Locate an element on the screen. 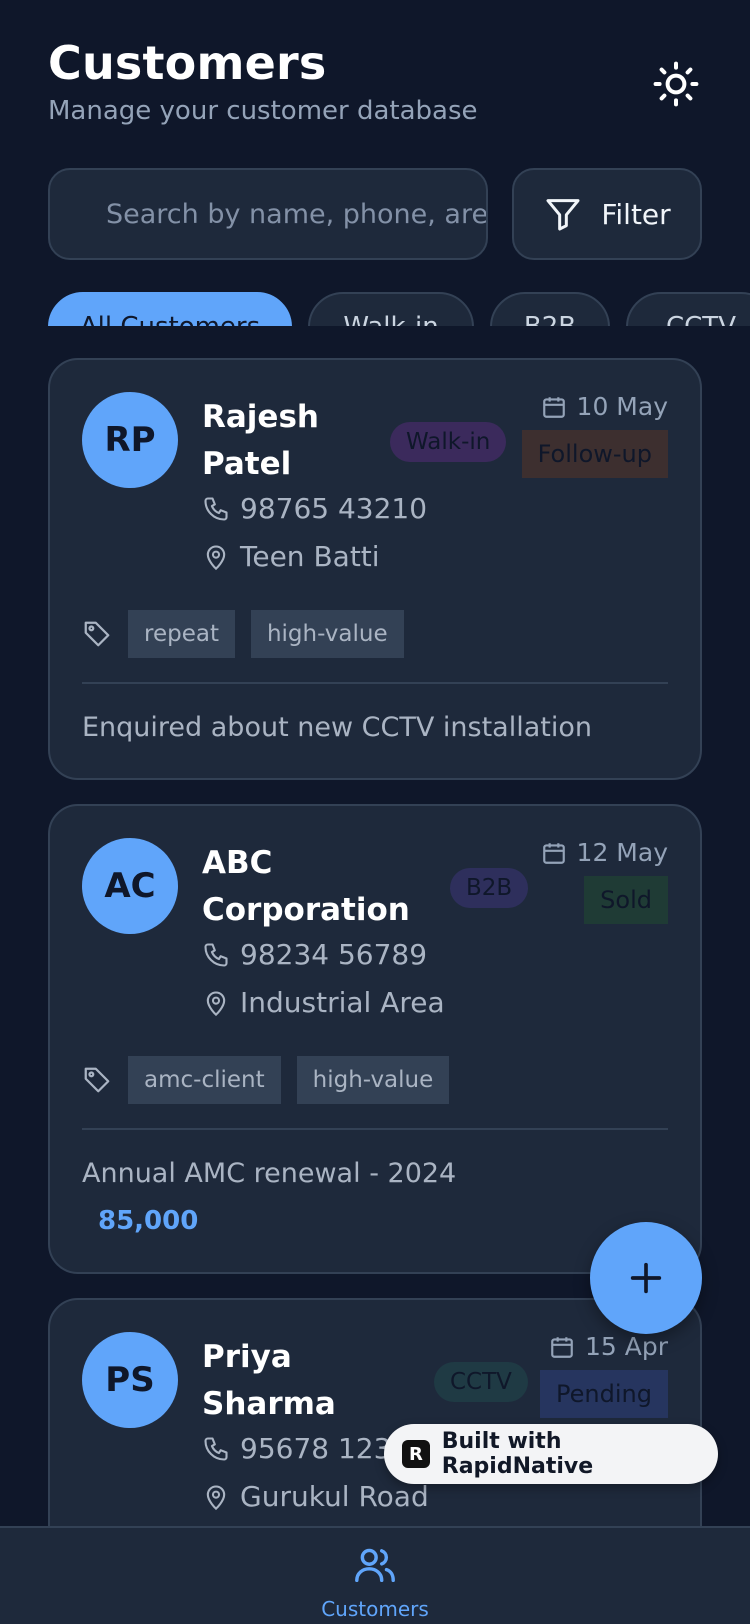  sun-icon is located at coordinates (676, 84).